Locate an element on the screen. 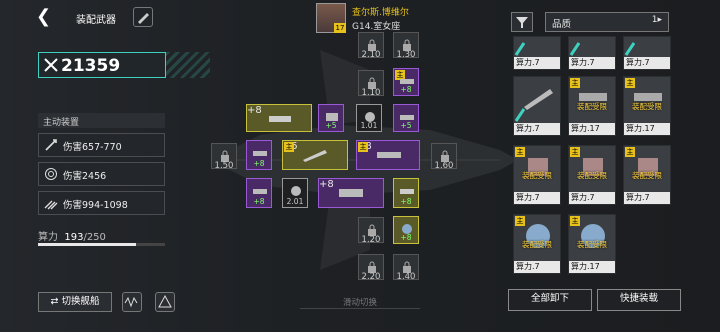 The image size is (720, 332). emblem-button is located at coordinates (165, 302).